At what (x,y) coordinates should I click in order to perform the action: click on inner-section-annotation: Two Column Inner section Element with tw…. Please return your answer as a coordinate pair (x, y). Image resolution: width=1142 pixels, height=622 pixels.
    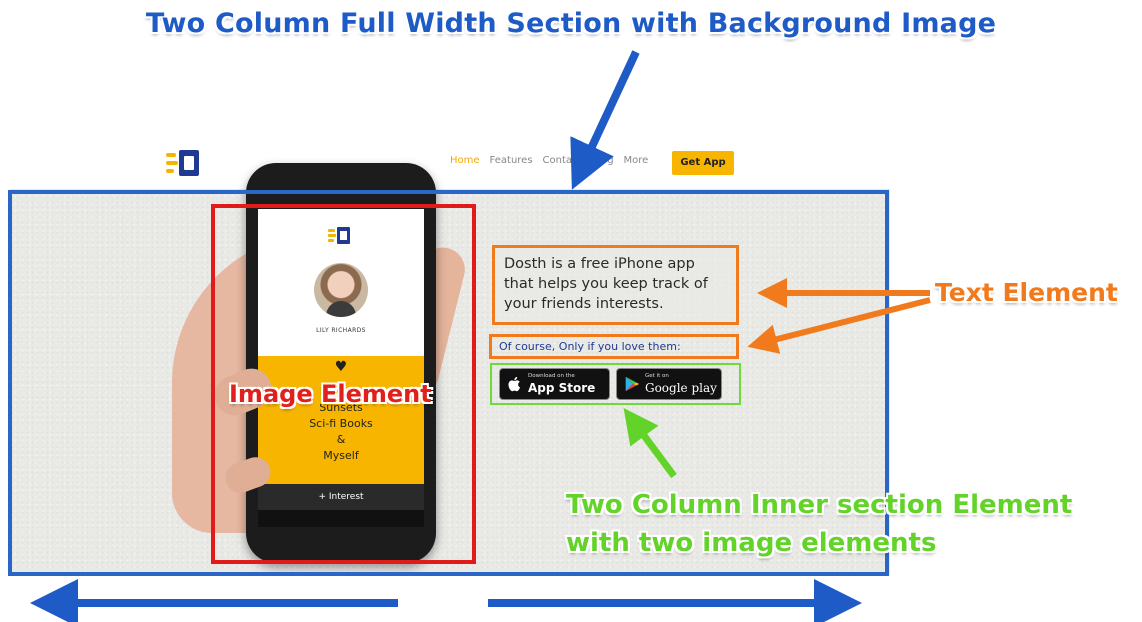
    Looking at the image, I should click on (846, 524).